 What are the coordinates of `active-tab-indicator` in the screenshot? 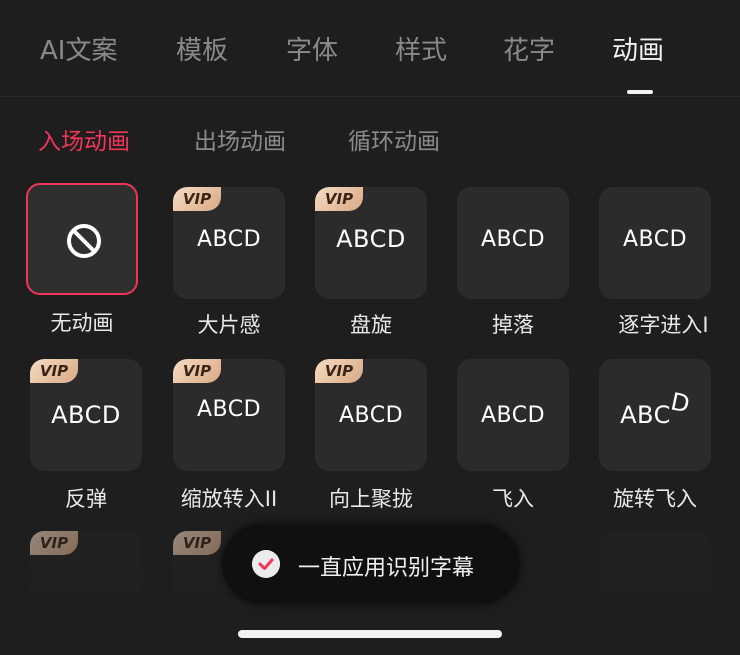 It's located at (640, 92).